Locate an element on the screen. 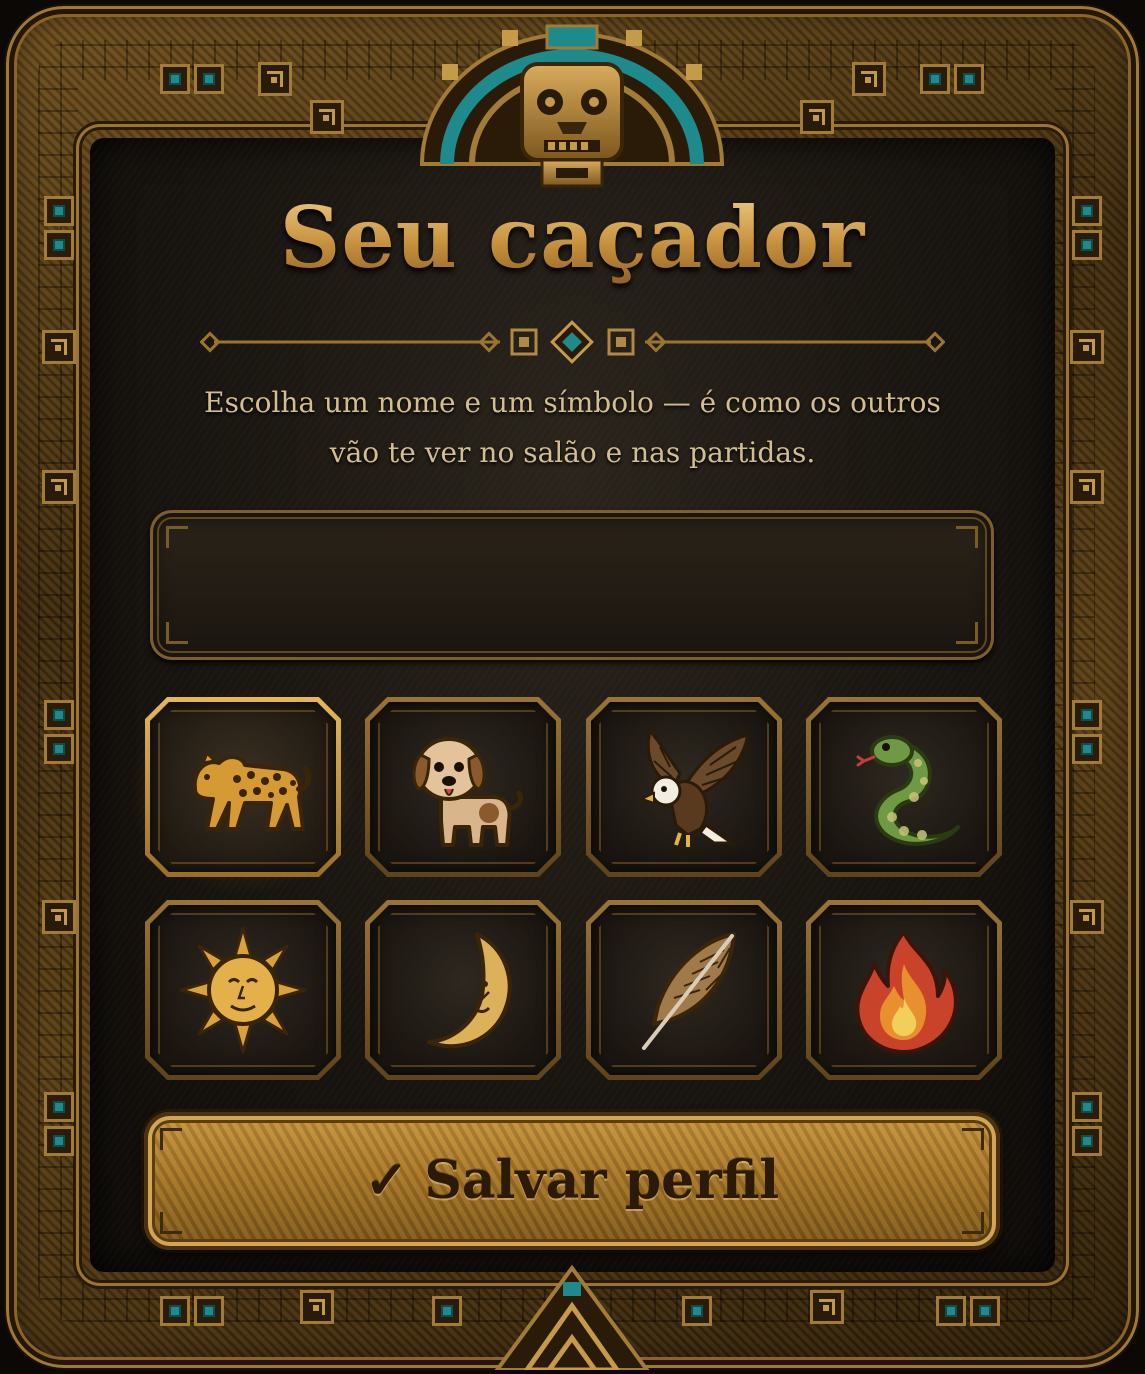 This screenshot has height=1374, width=1145. symbol-tile-fire is located at coordinates (904, 990).